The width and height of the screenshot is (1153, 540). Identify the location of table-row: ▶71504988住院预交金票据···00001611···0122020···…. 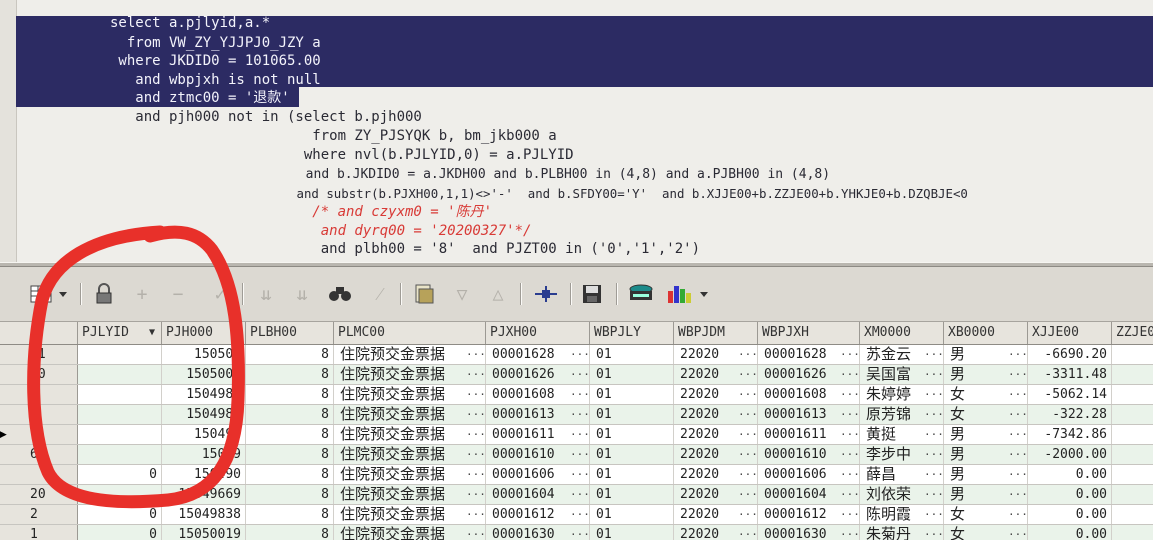
(576, 435).